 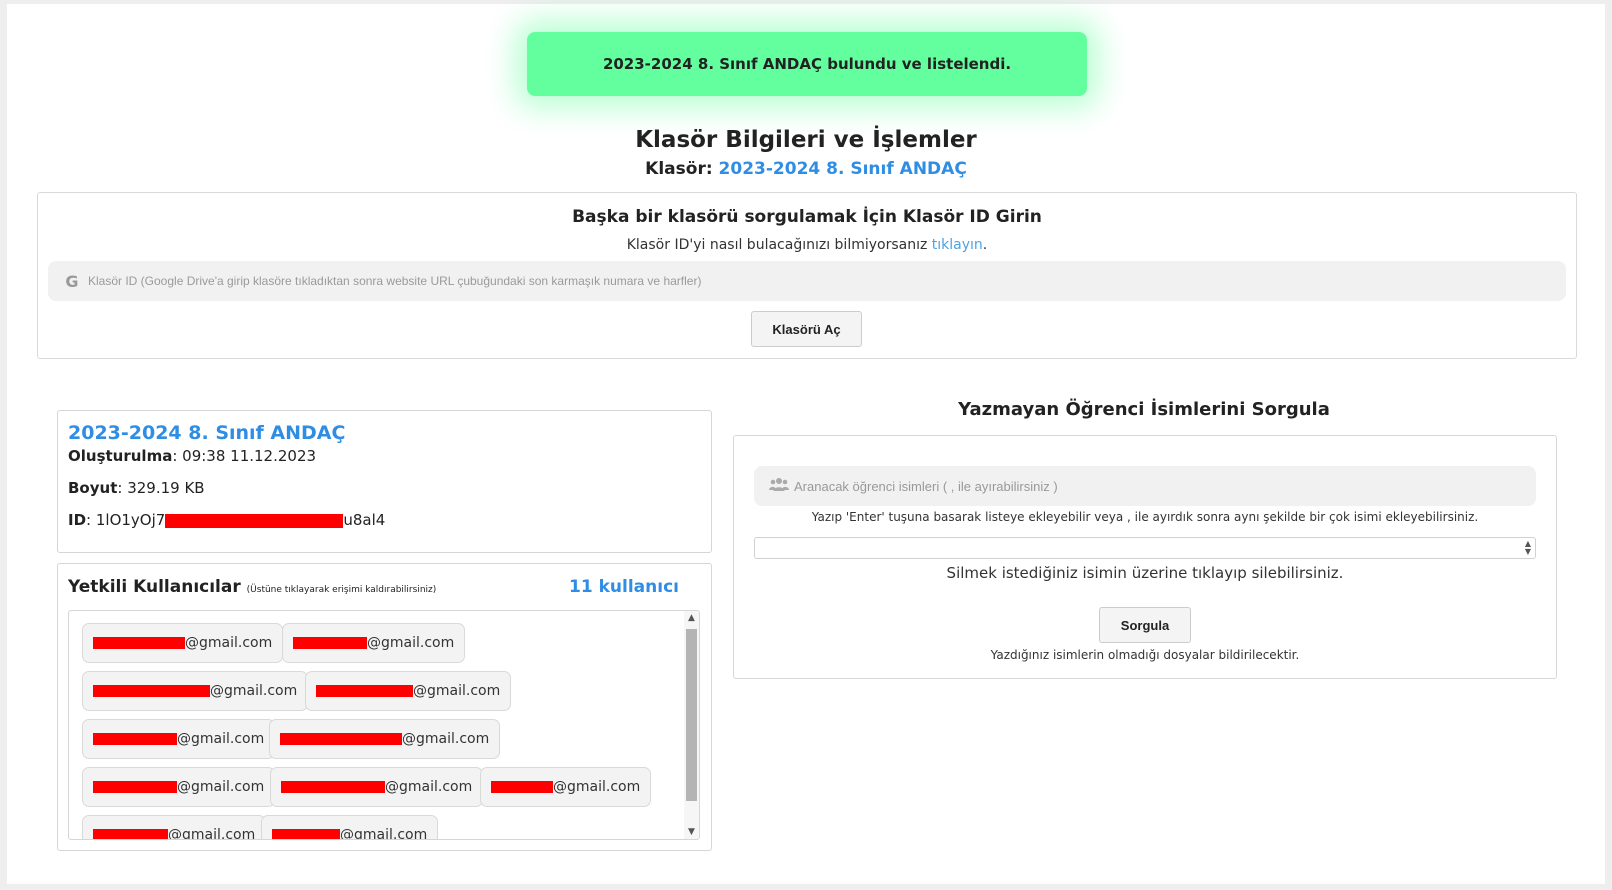 I want to click on folder-id-field: G, so click(x=807, y=281).